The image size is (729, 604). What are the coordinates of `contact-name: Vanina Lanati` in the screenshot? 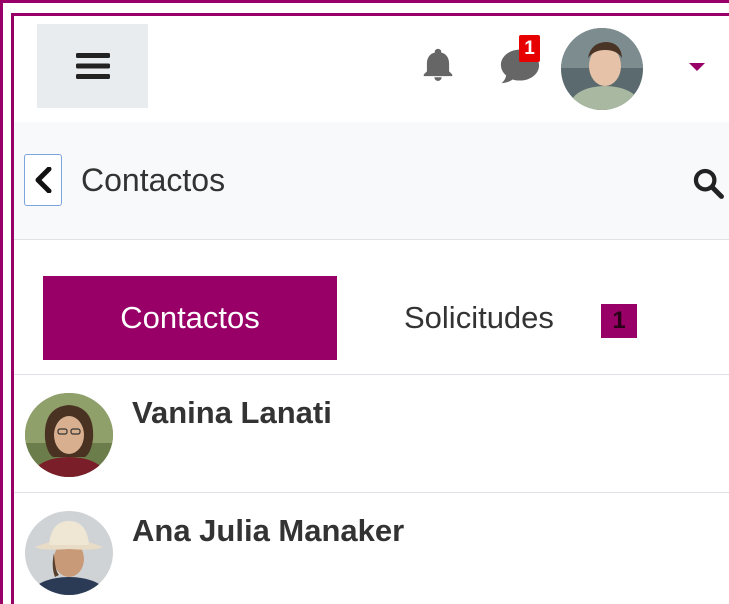 It's located at (232, 412).